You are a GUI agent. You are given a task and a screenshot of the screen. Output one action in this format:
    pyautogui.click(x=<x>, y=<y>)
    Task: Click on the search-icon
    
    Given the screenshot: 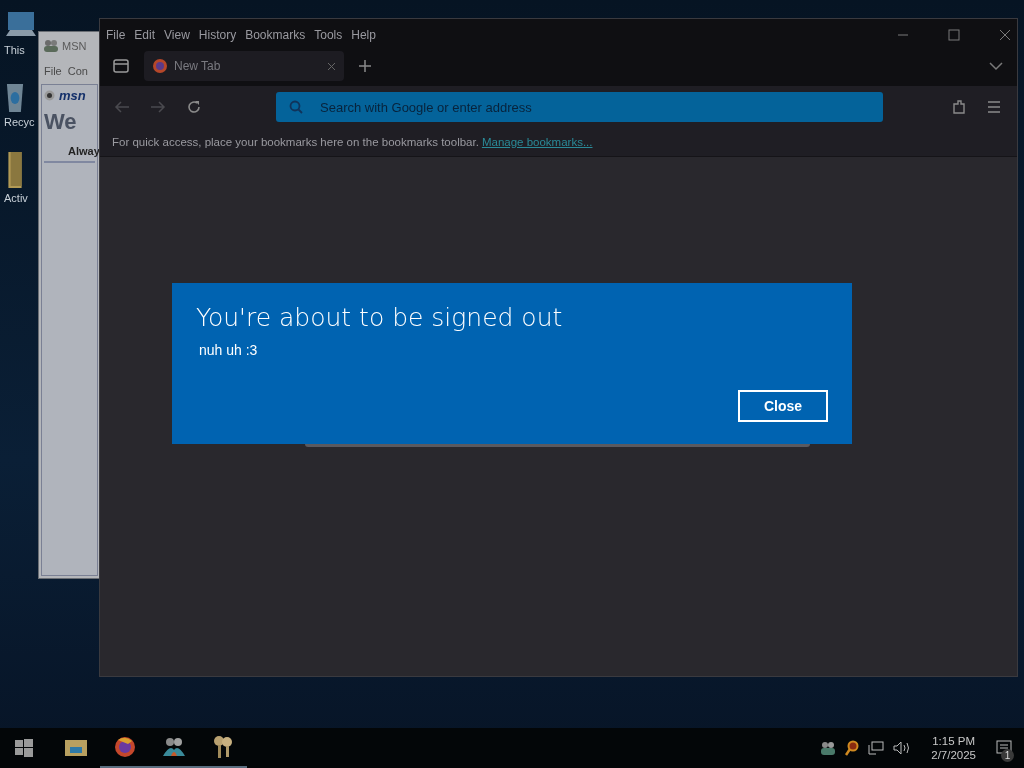 What is the action you would take?
    pyautogui.click(x=296, y=107)
    